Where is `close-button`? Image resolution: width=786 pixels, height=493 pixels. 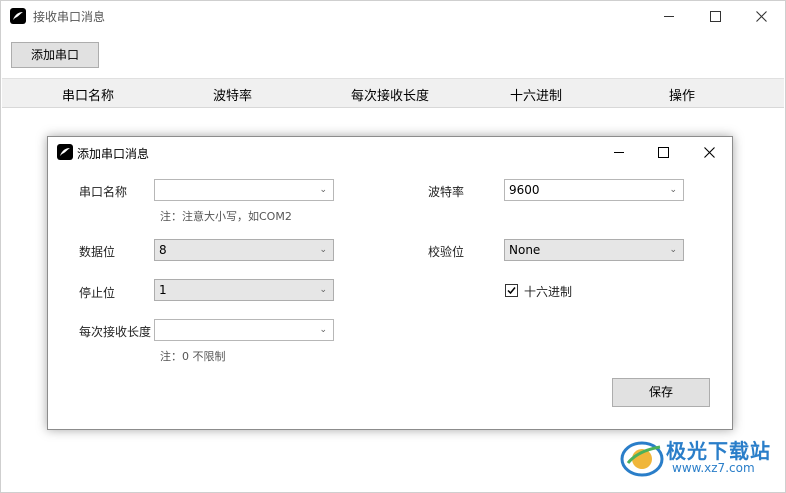 close-button is located at coordinates (761, 16).